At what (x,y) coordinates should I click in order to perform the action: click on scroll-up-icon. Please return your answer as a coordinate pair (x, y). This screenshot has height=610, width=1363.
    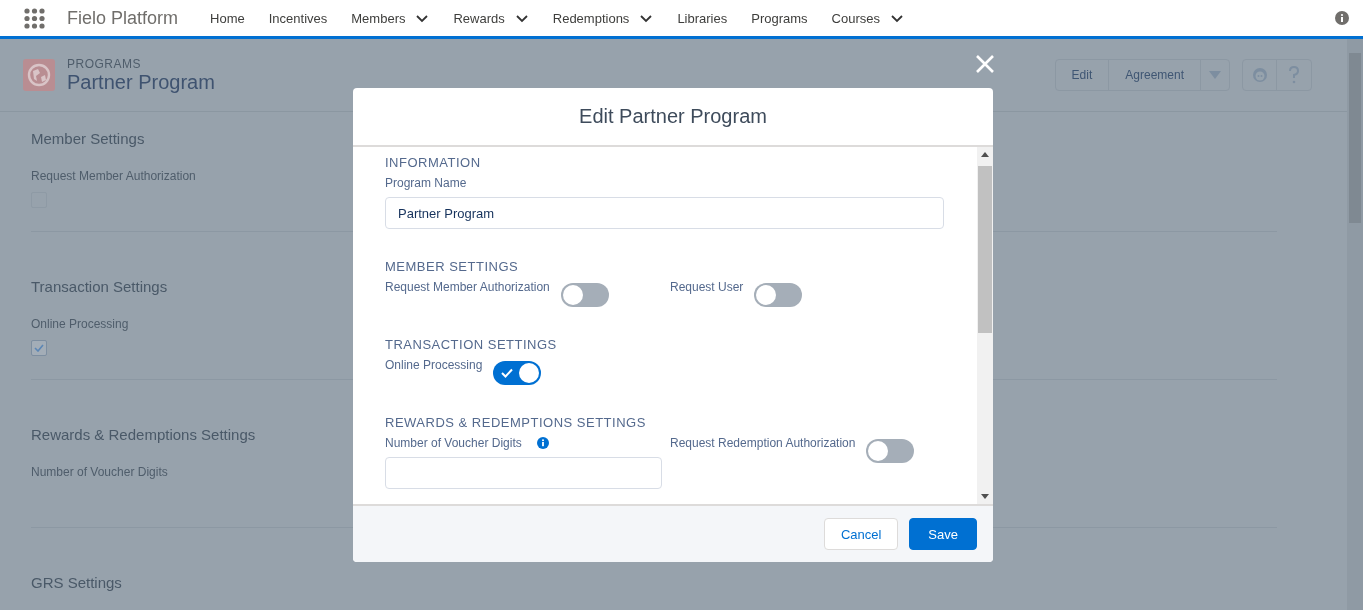
    Looking at the image, I should click on (985, 154).